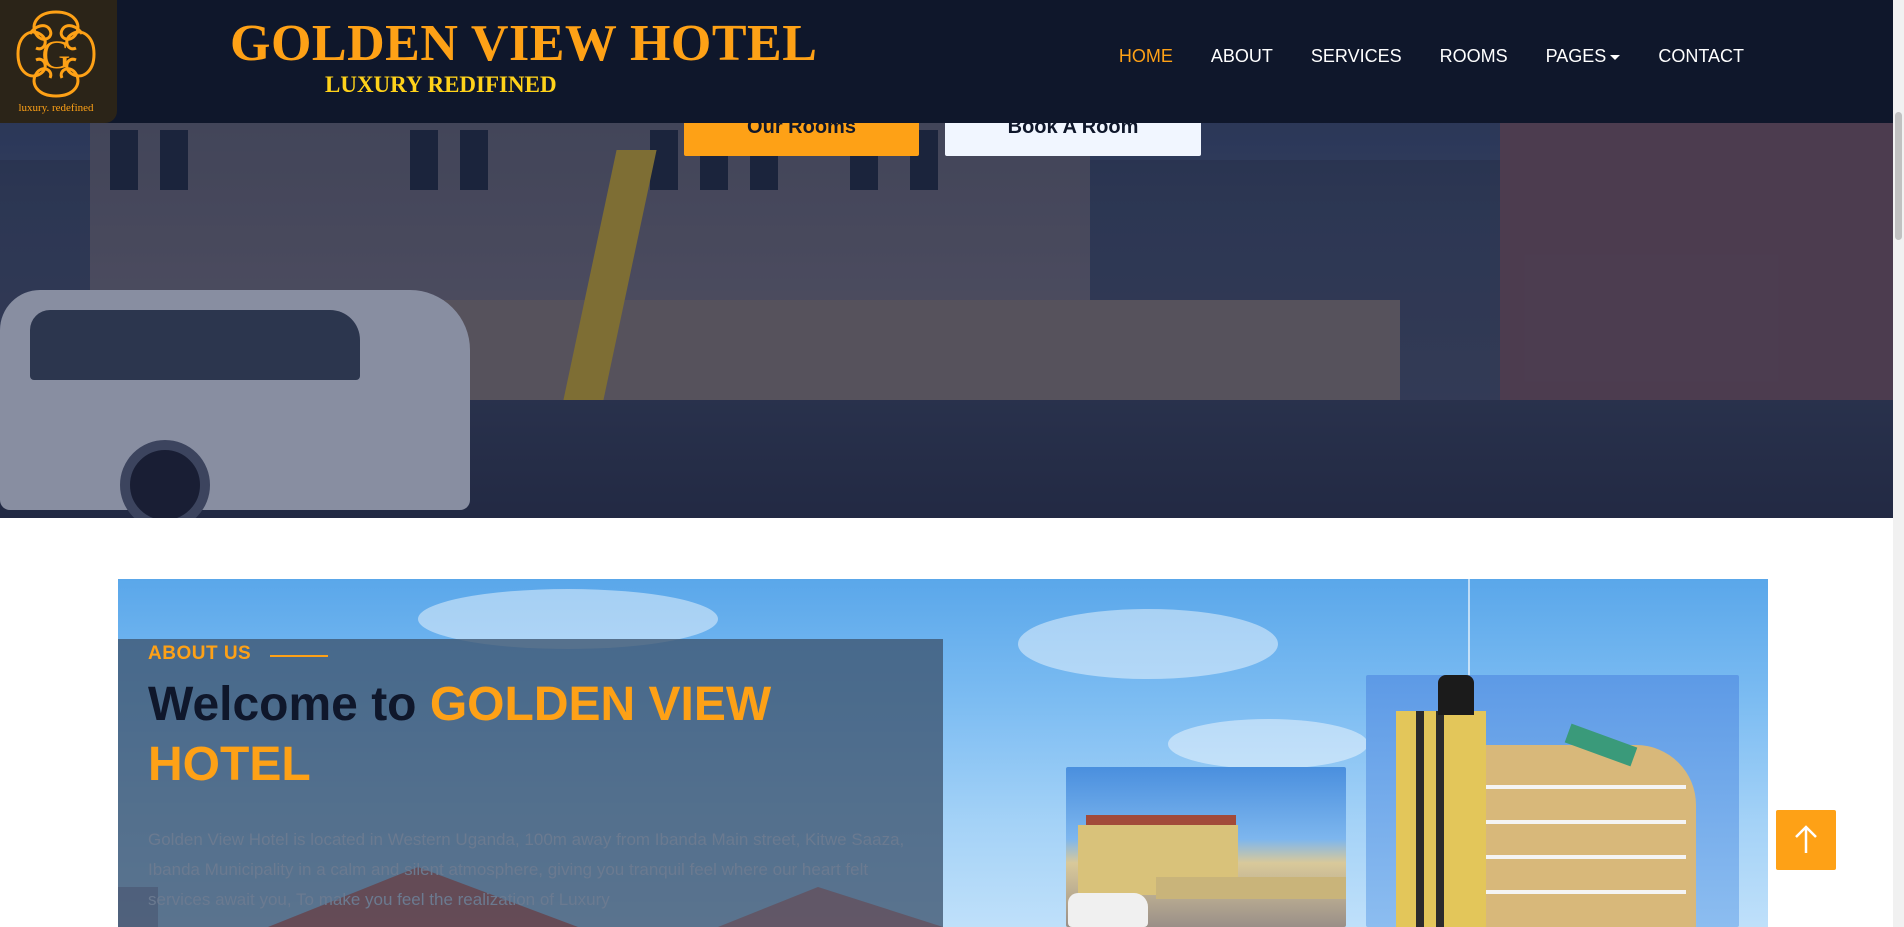 The image size is (1904, 927). What do you see at coordinates (523, 43) in the screenshot?
I see `brand-name: GOLDEN VIEW HOTEL` at bounding box center [523, 43].